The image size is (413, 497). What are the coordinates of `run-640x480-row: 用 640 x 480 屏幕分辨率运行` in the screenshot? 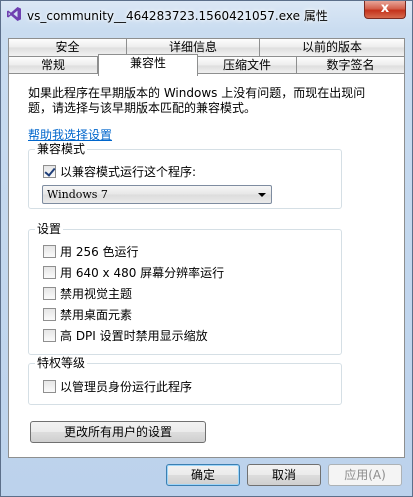 It's located at (133, 273).